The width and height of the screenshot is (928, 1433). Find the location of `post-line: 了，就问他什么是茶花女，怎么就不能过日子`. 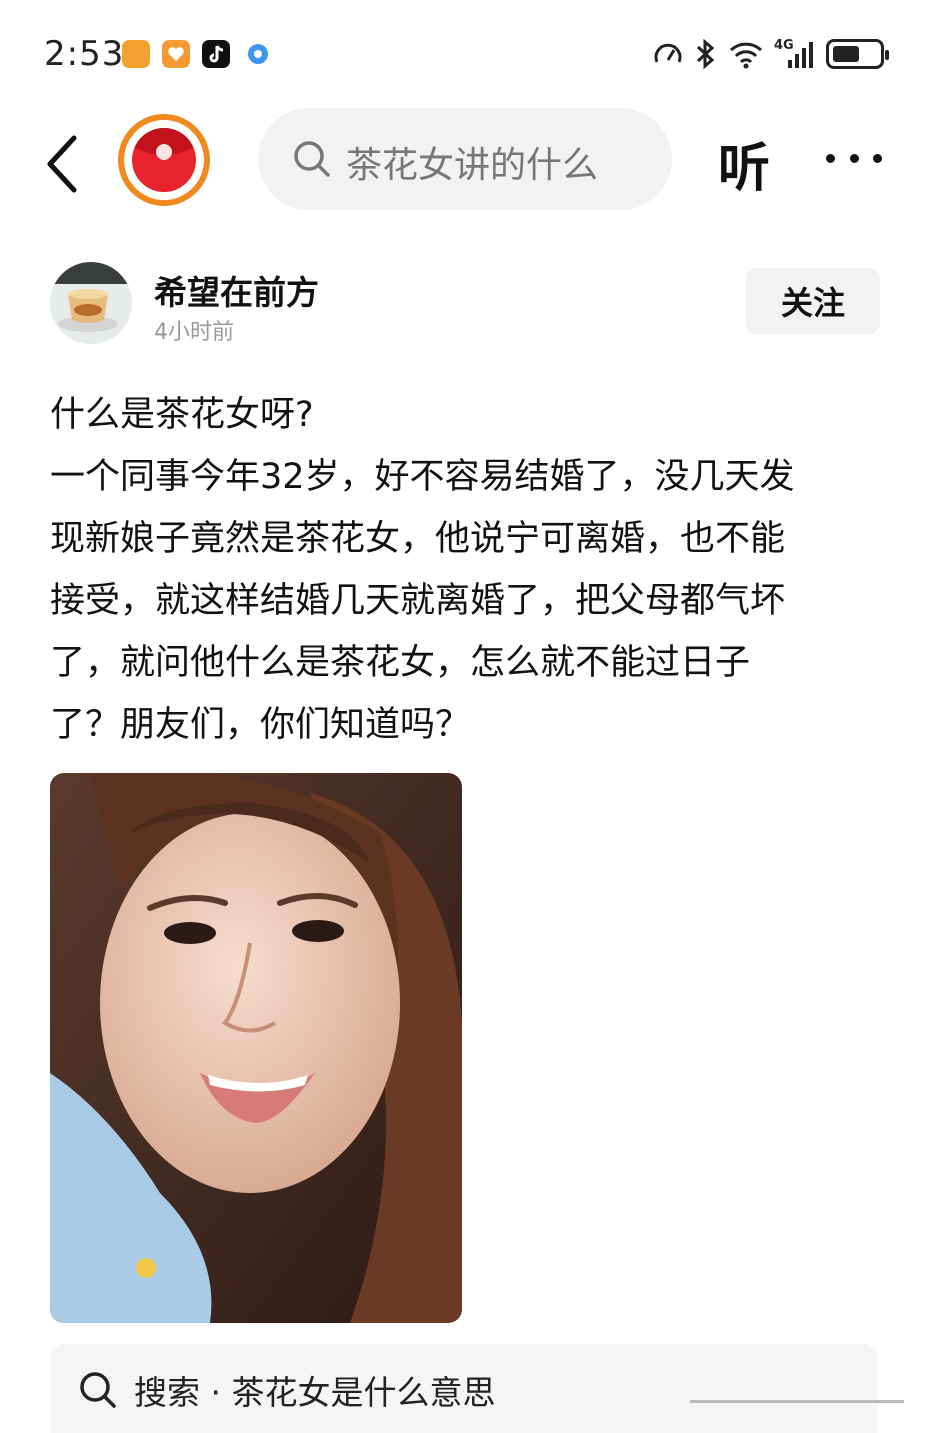

post-line: 了，就问他什么是茶花女，怎么就不能过日子 is located at coordinates (400, 663).